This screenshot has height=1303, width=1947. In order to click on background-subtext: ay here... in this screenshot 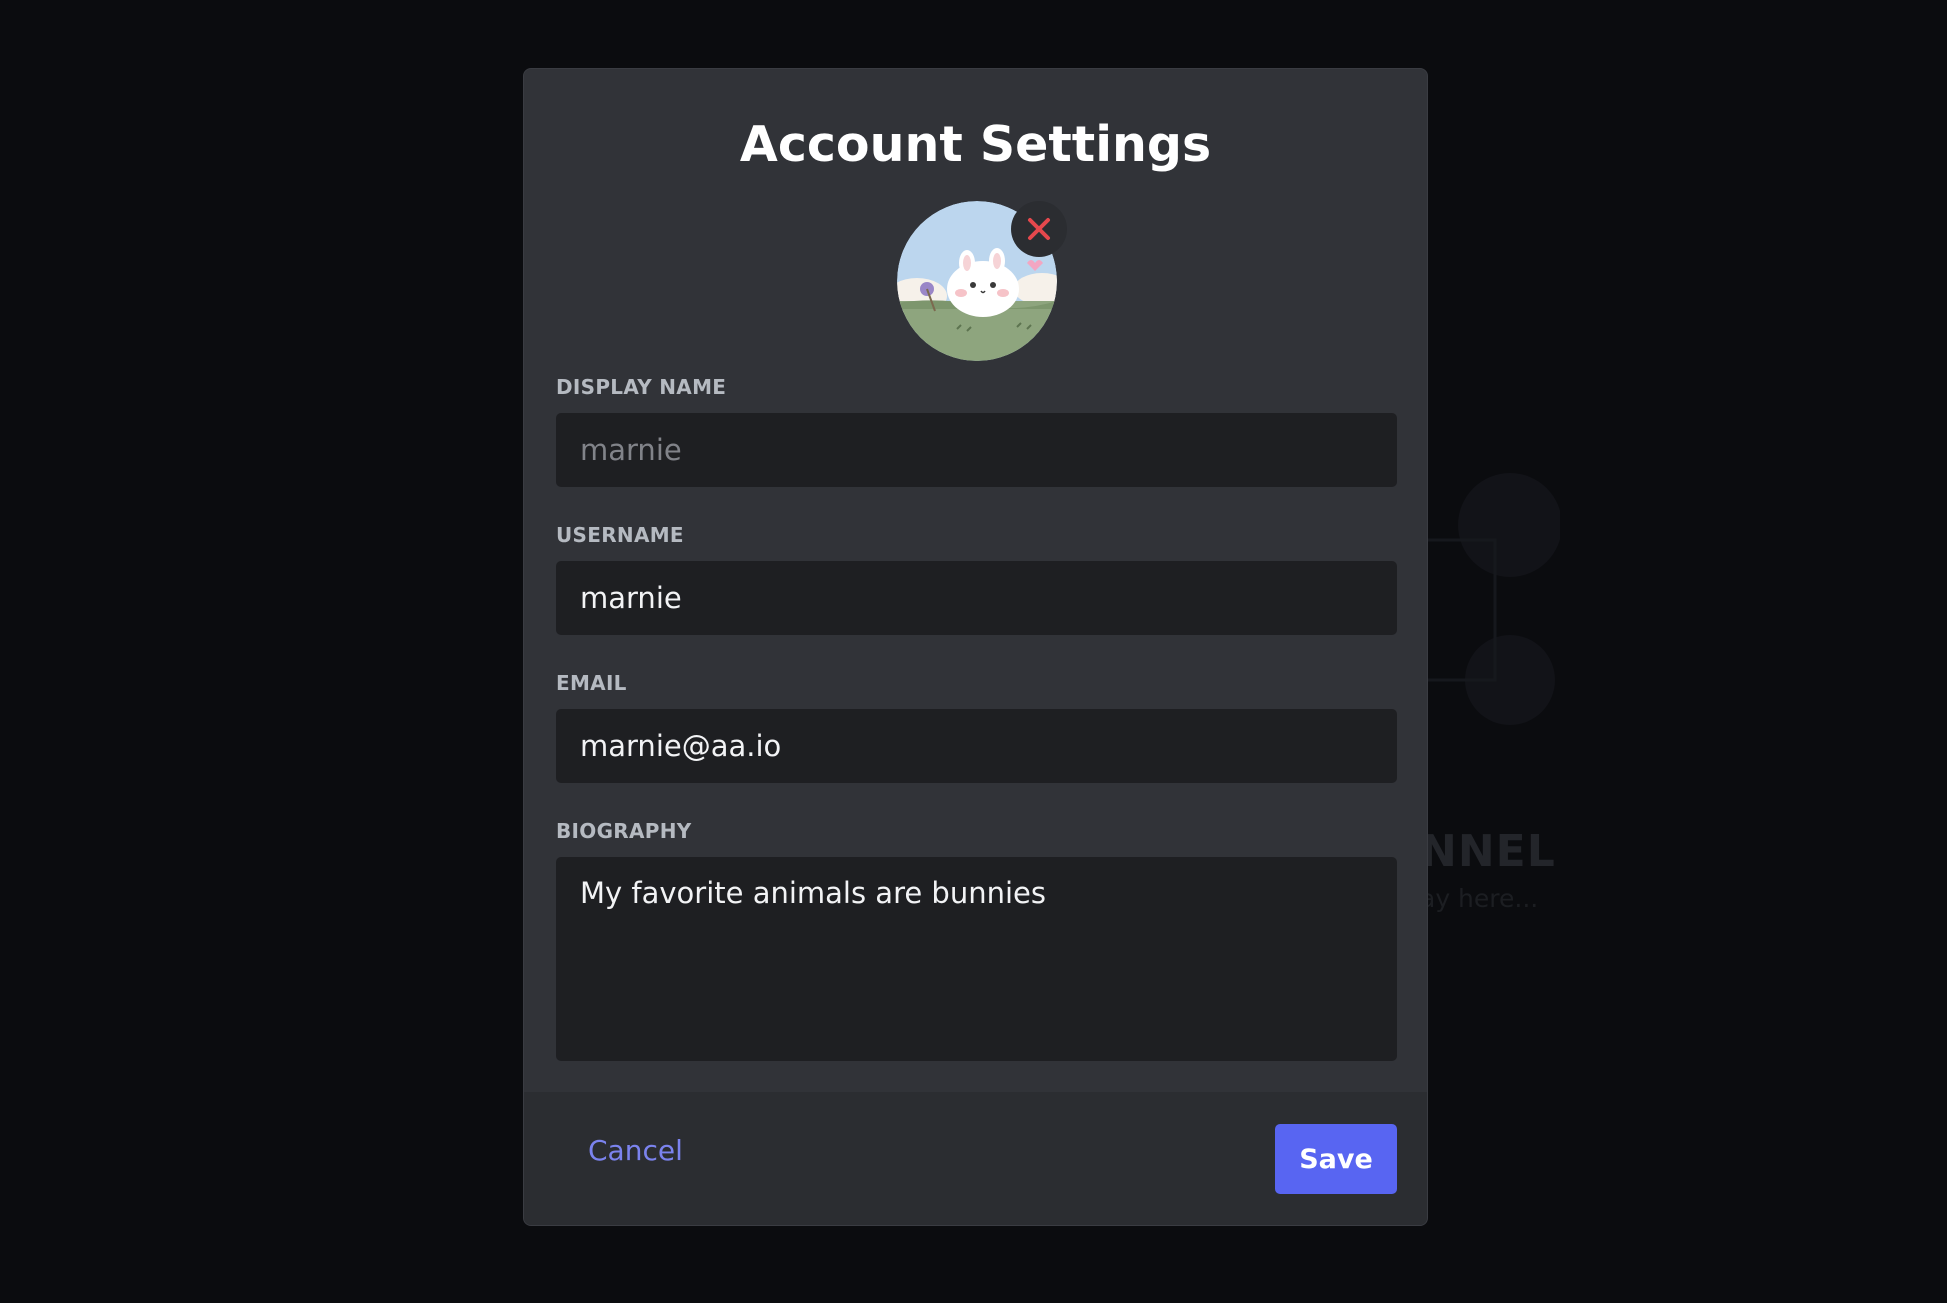, I will do `click(1479, 898)`.